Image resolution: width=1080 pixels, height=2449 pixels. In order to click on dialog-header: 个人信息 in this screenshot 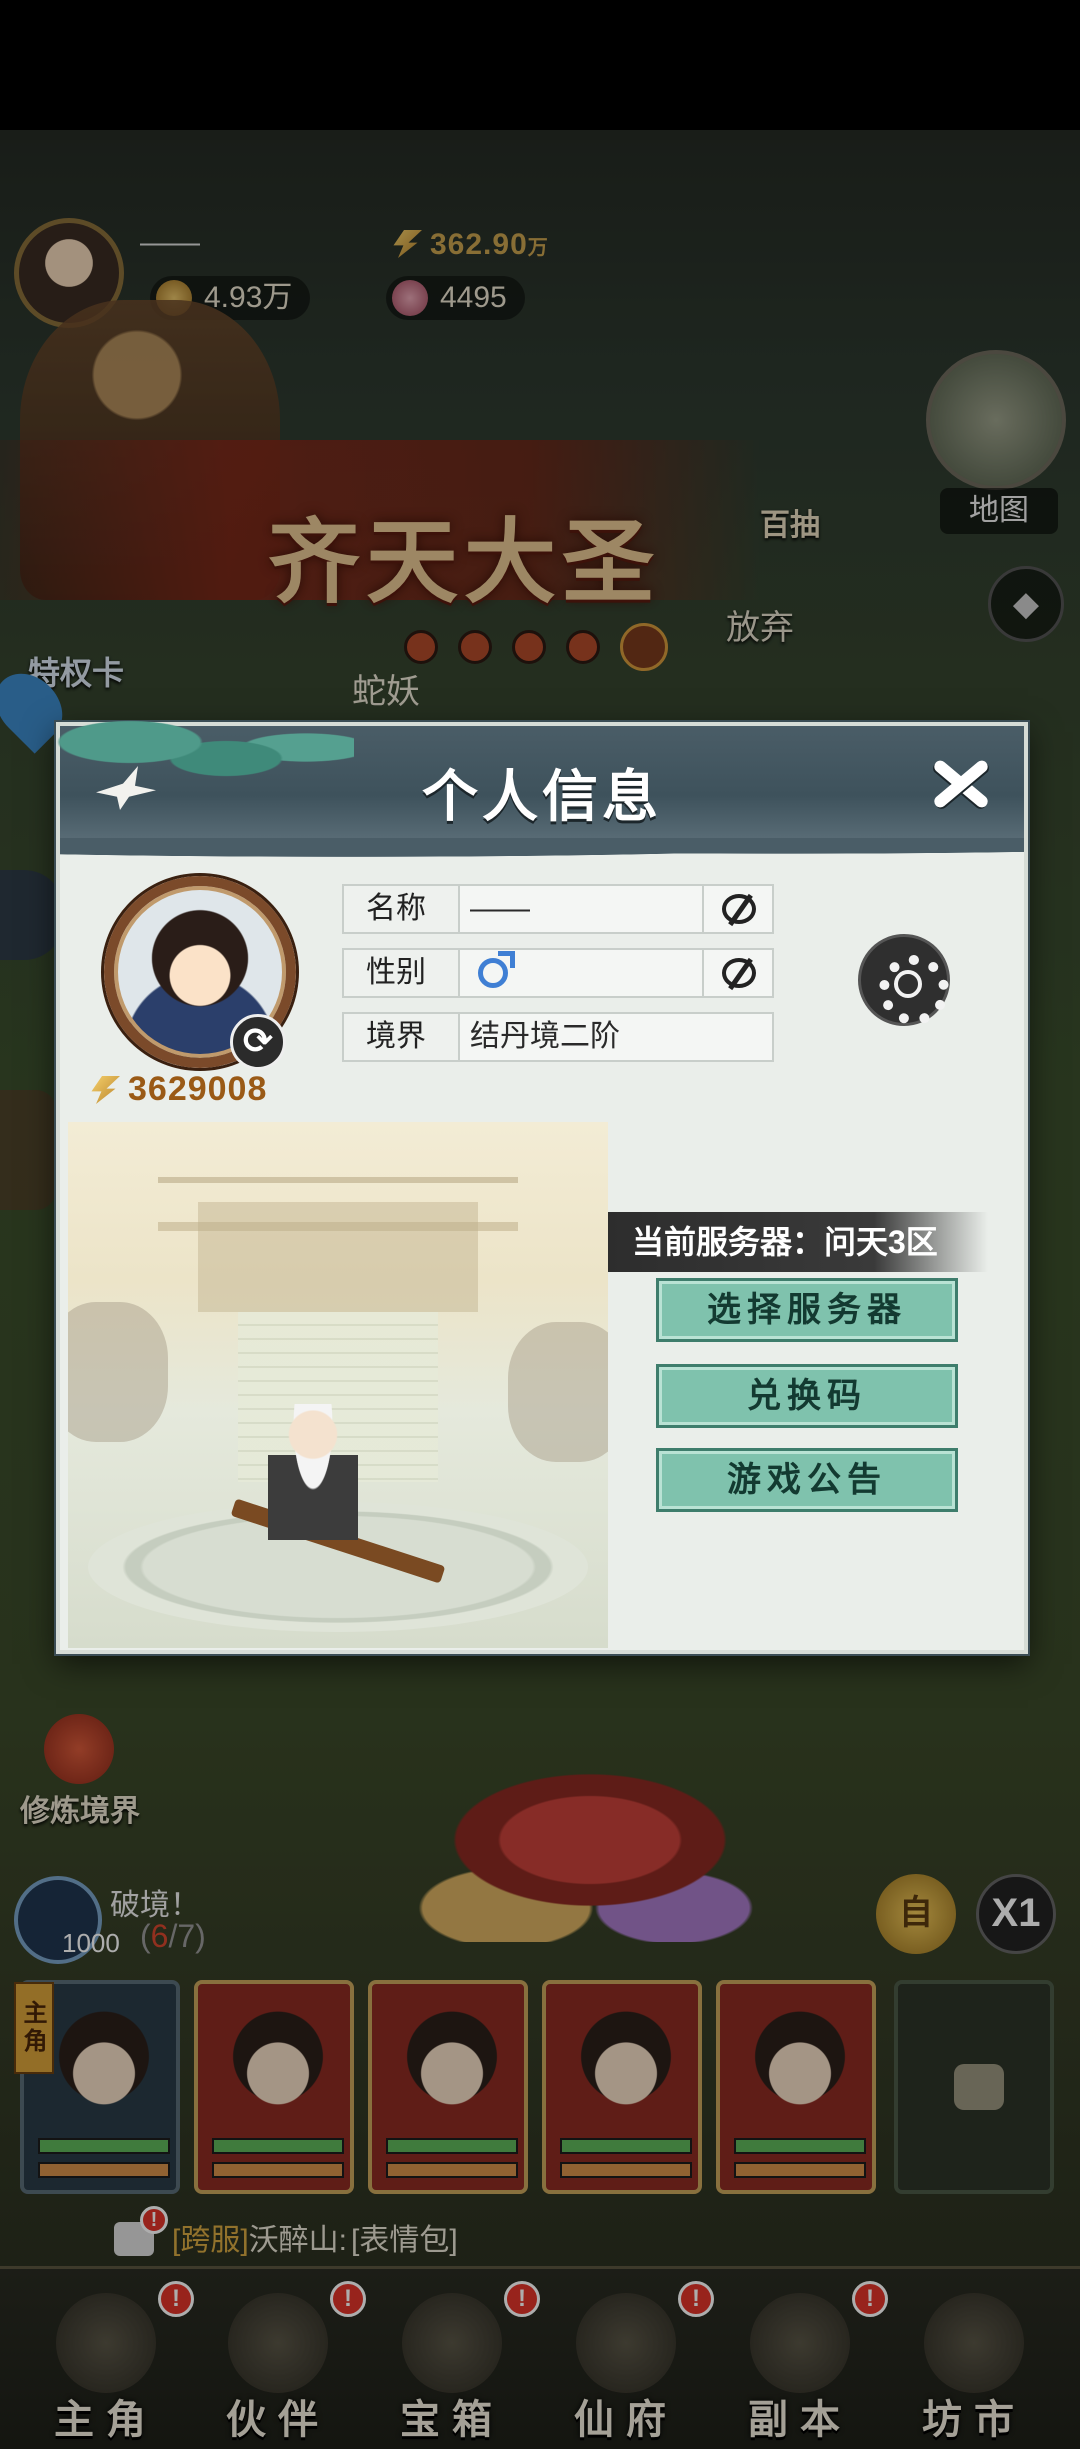, I will do `click(529, 779)`.